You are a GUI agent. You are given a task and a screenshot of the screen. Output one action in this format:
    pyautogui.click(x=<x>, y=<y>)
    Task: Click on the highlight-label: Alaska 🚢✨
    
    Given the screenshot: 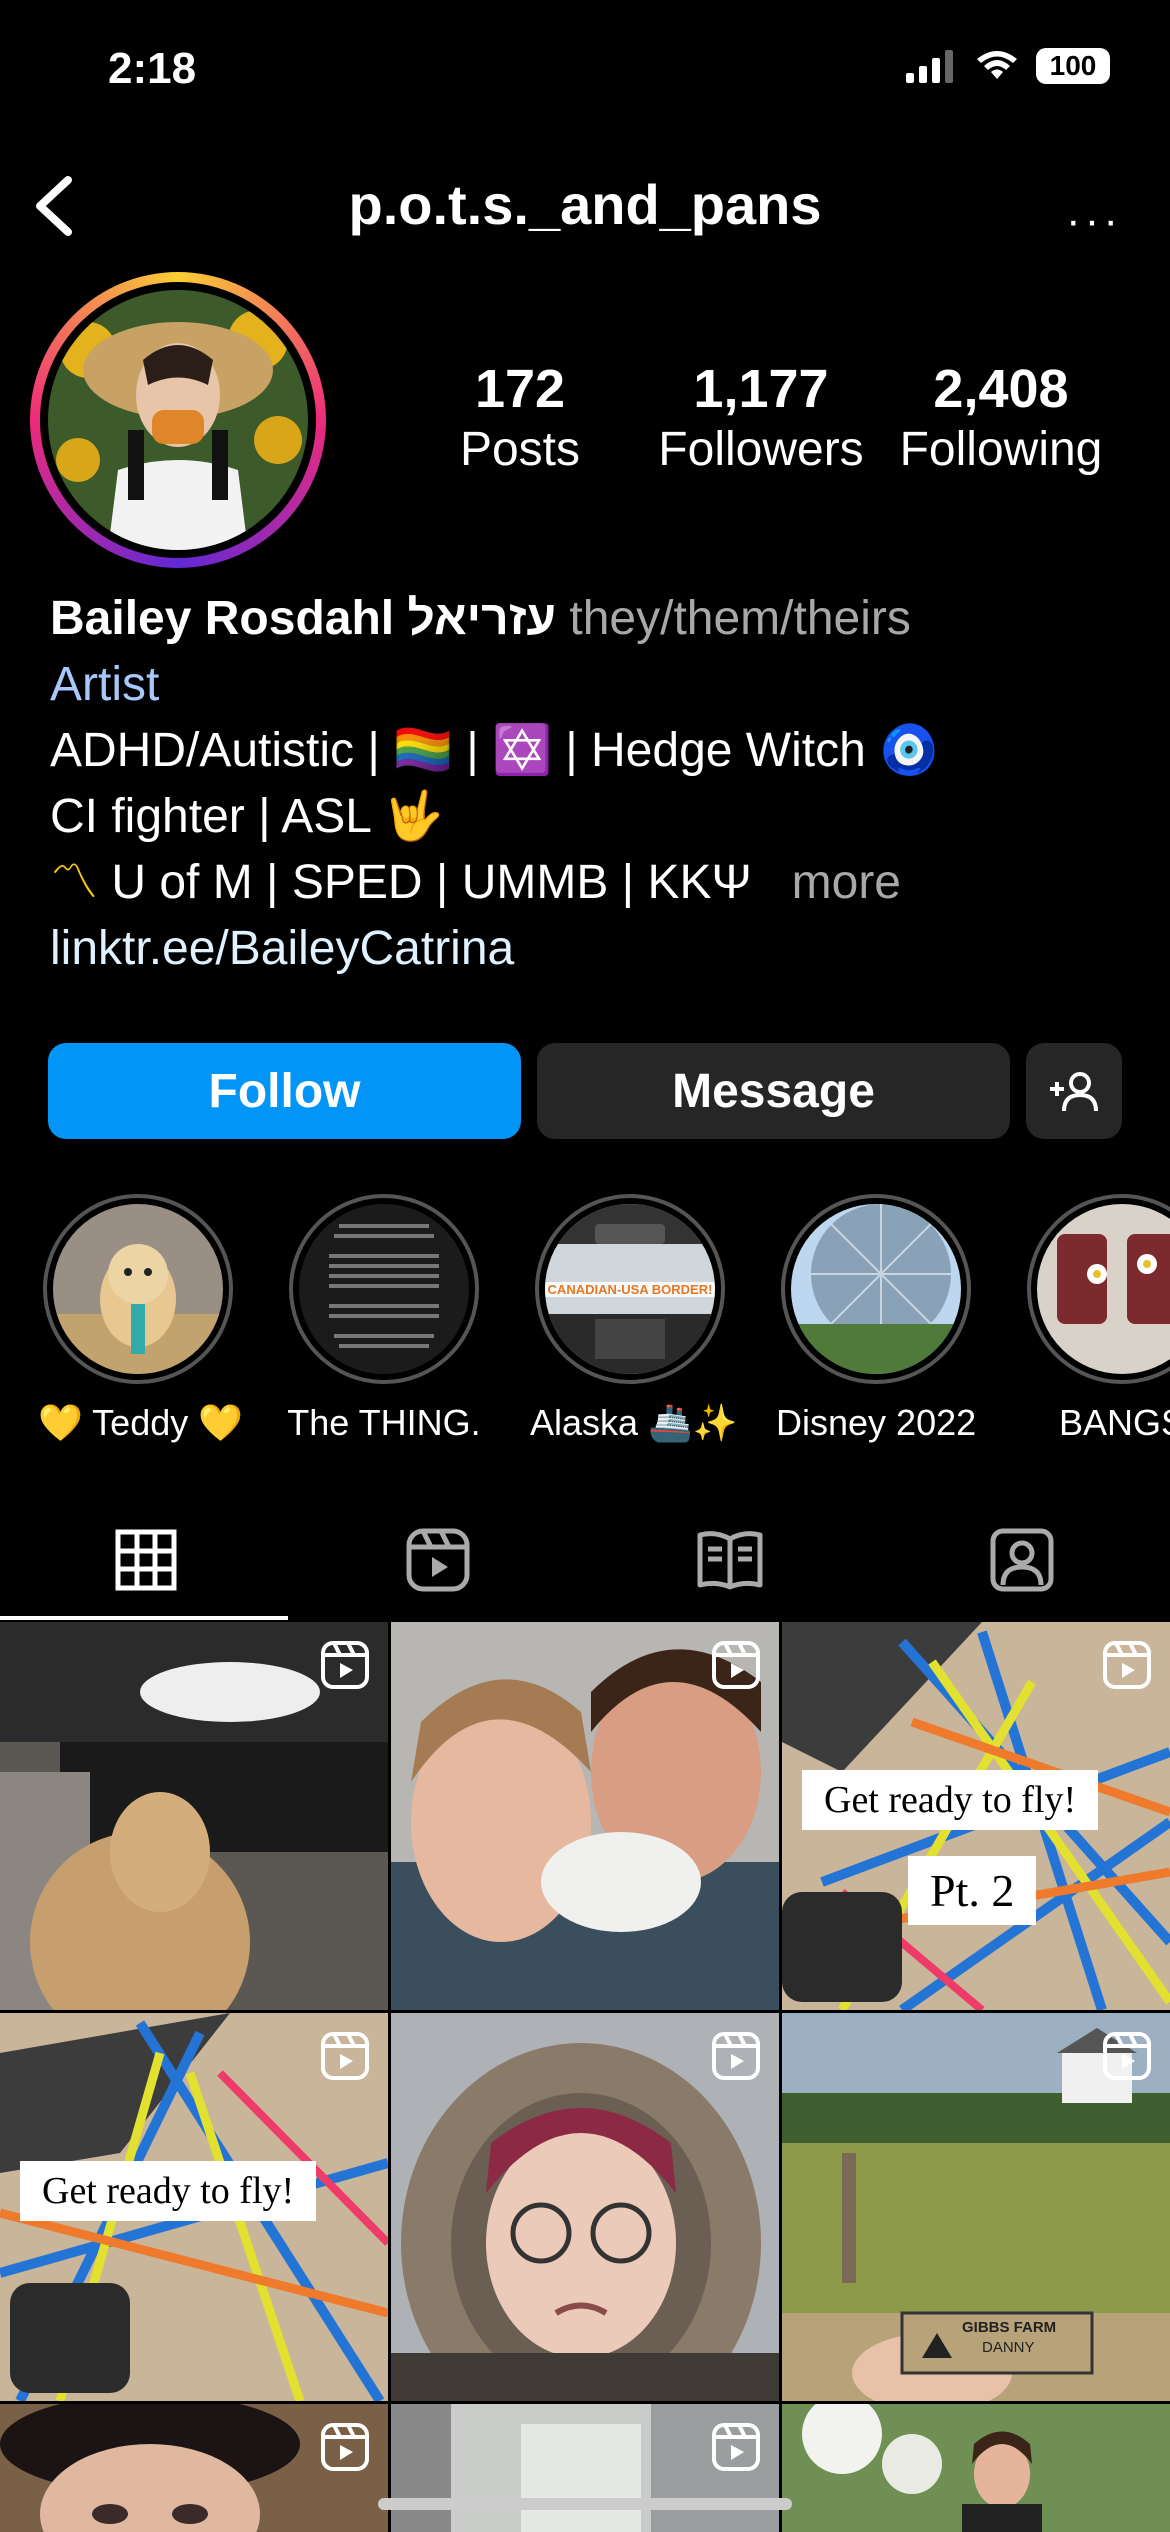 What is the action you would take?
    pyautogui.click(x=634, y=1422)
    